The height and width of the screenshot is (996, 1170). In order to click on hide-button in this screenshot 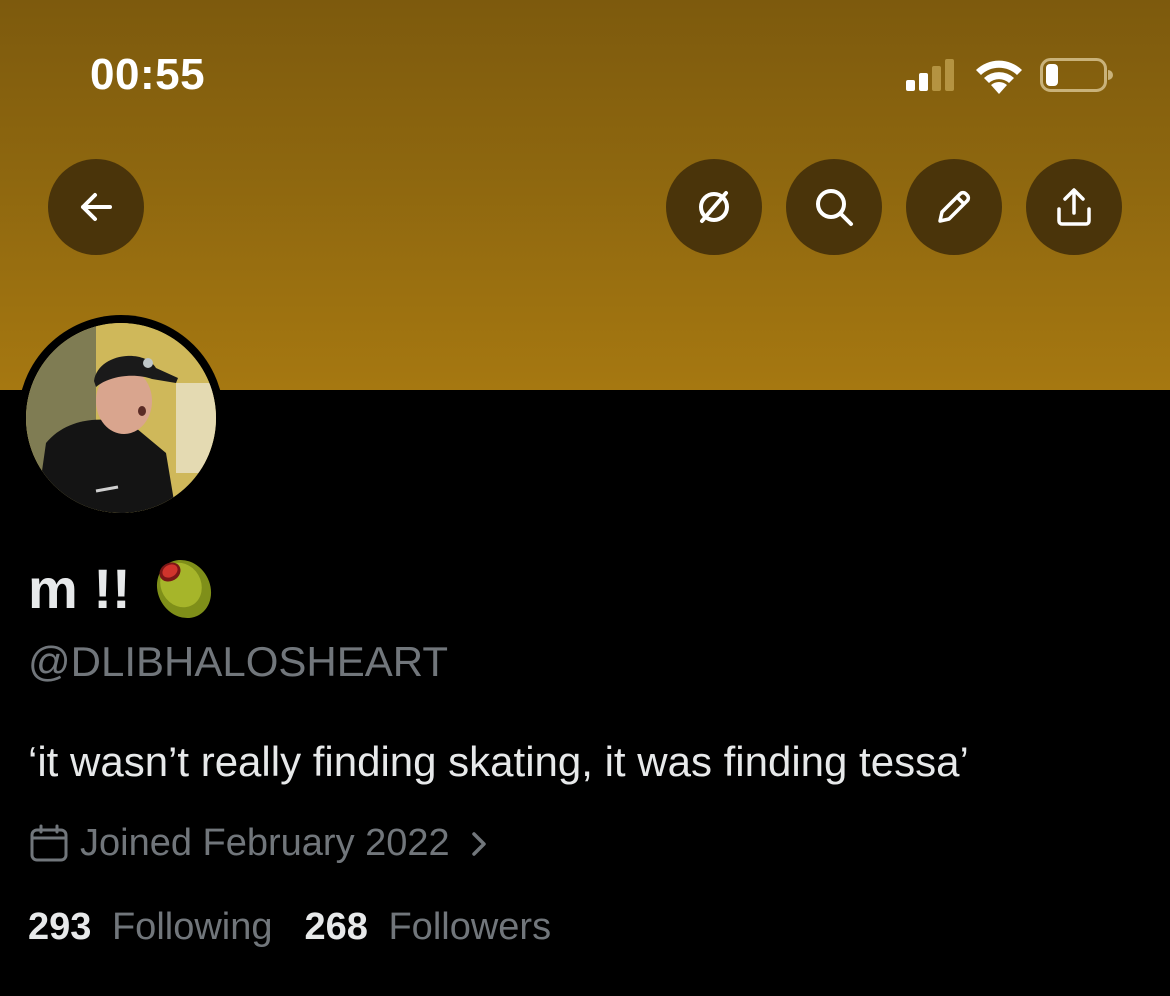, I will do `click(714, 207)`.